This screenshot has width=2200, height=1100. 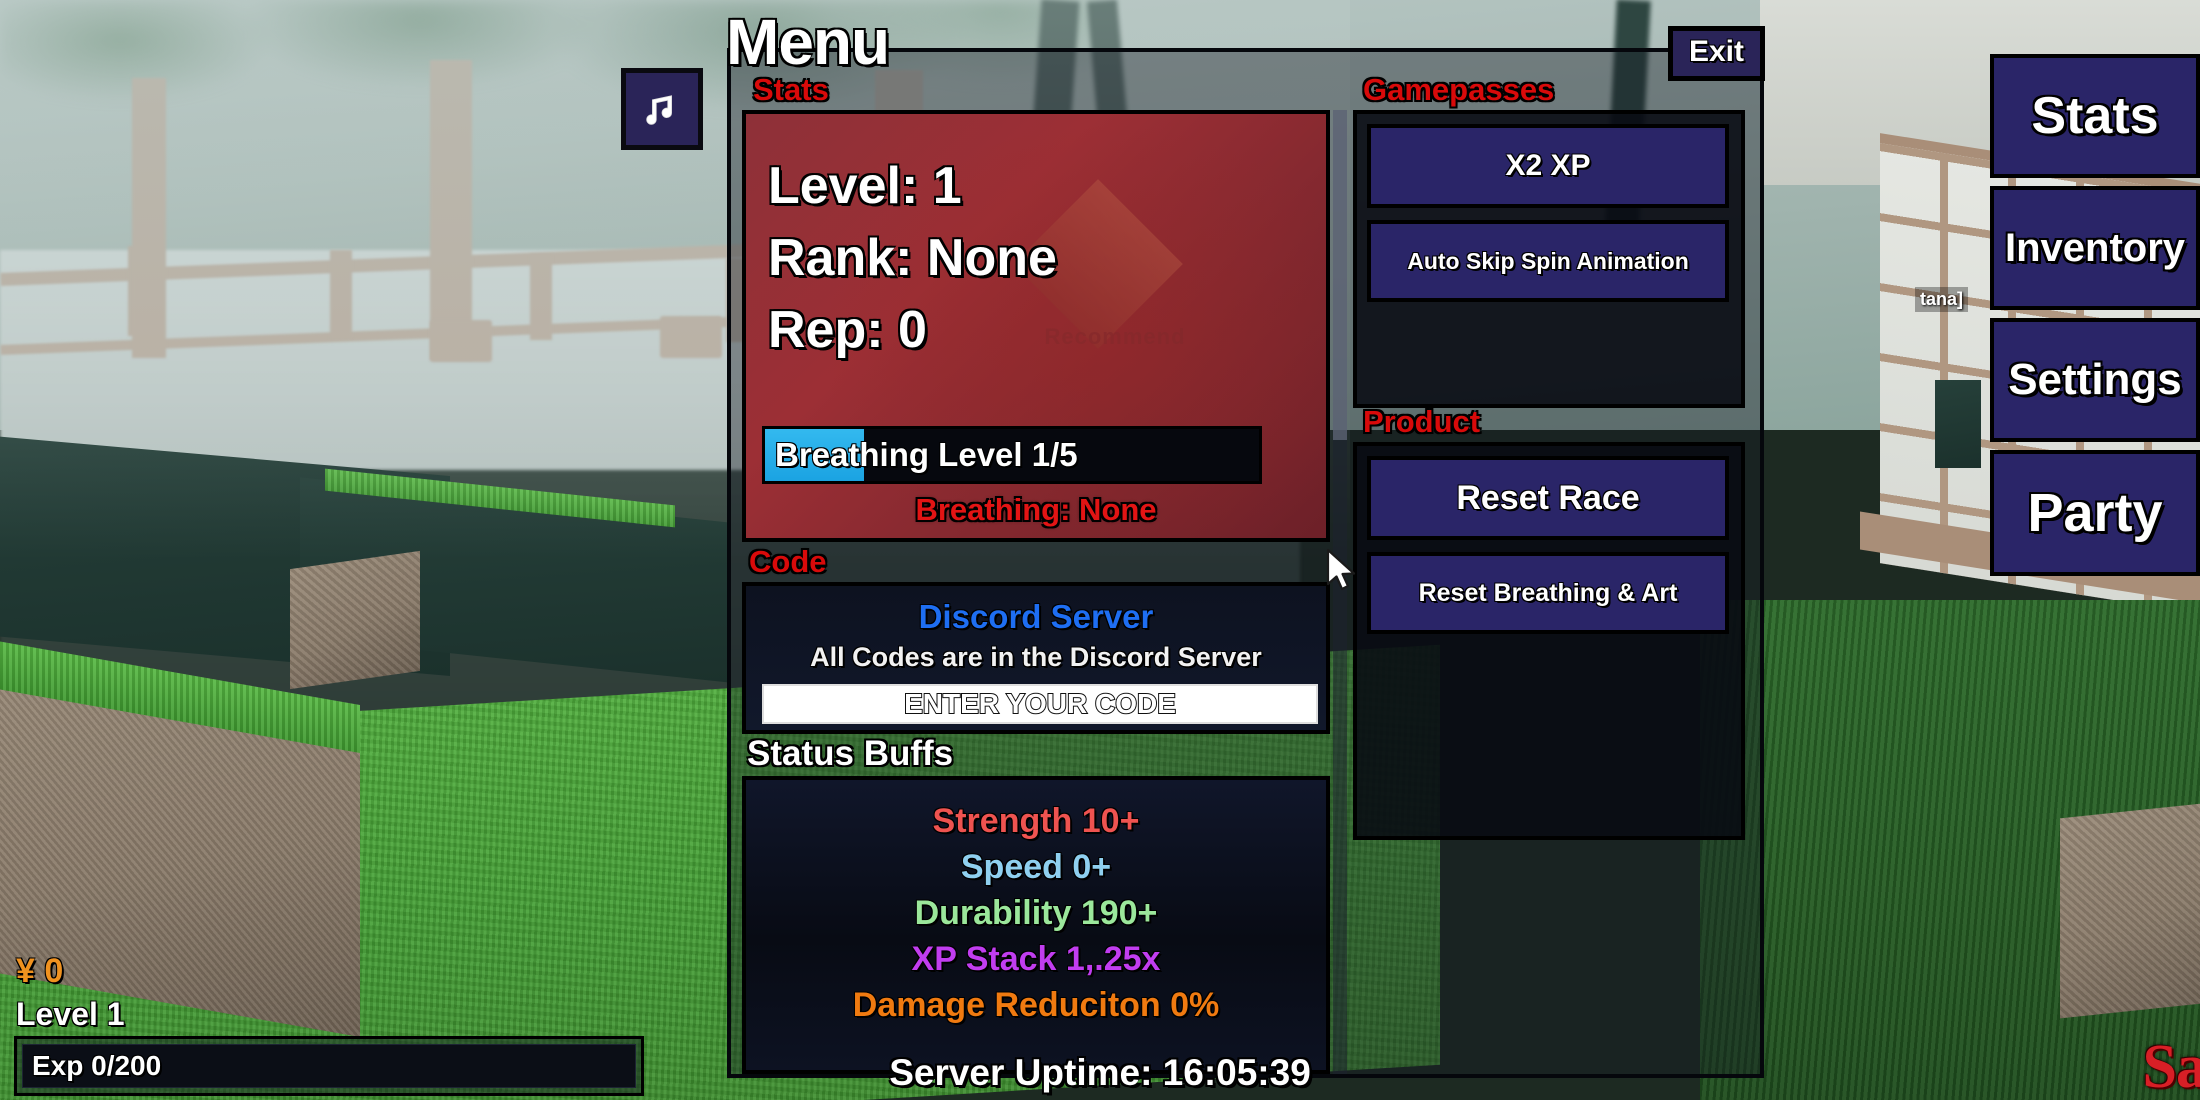 I want to click on sidebar-item-label: Inventory, so click(x=2095, y=247).